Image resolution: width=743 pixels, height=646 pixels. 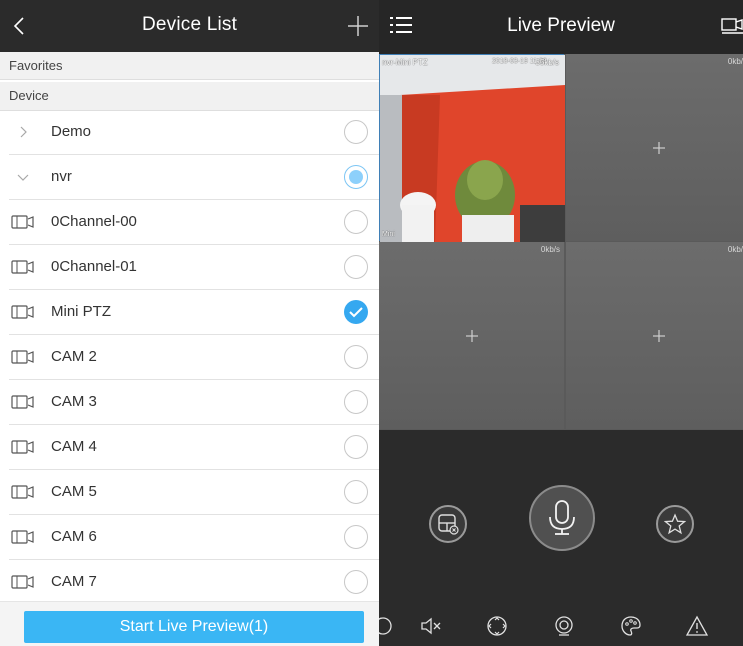 I want to click on list-item: CAM 7, so click(x=194, y=582).